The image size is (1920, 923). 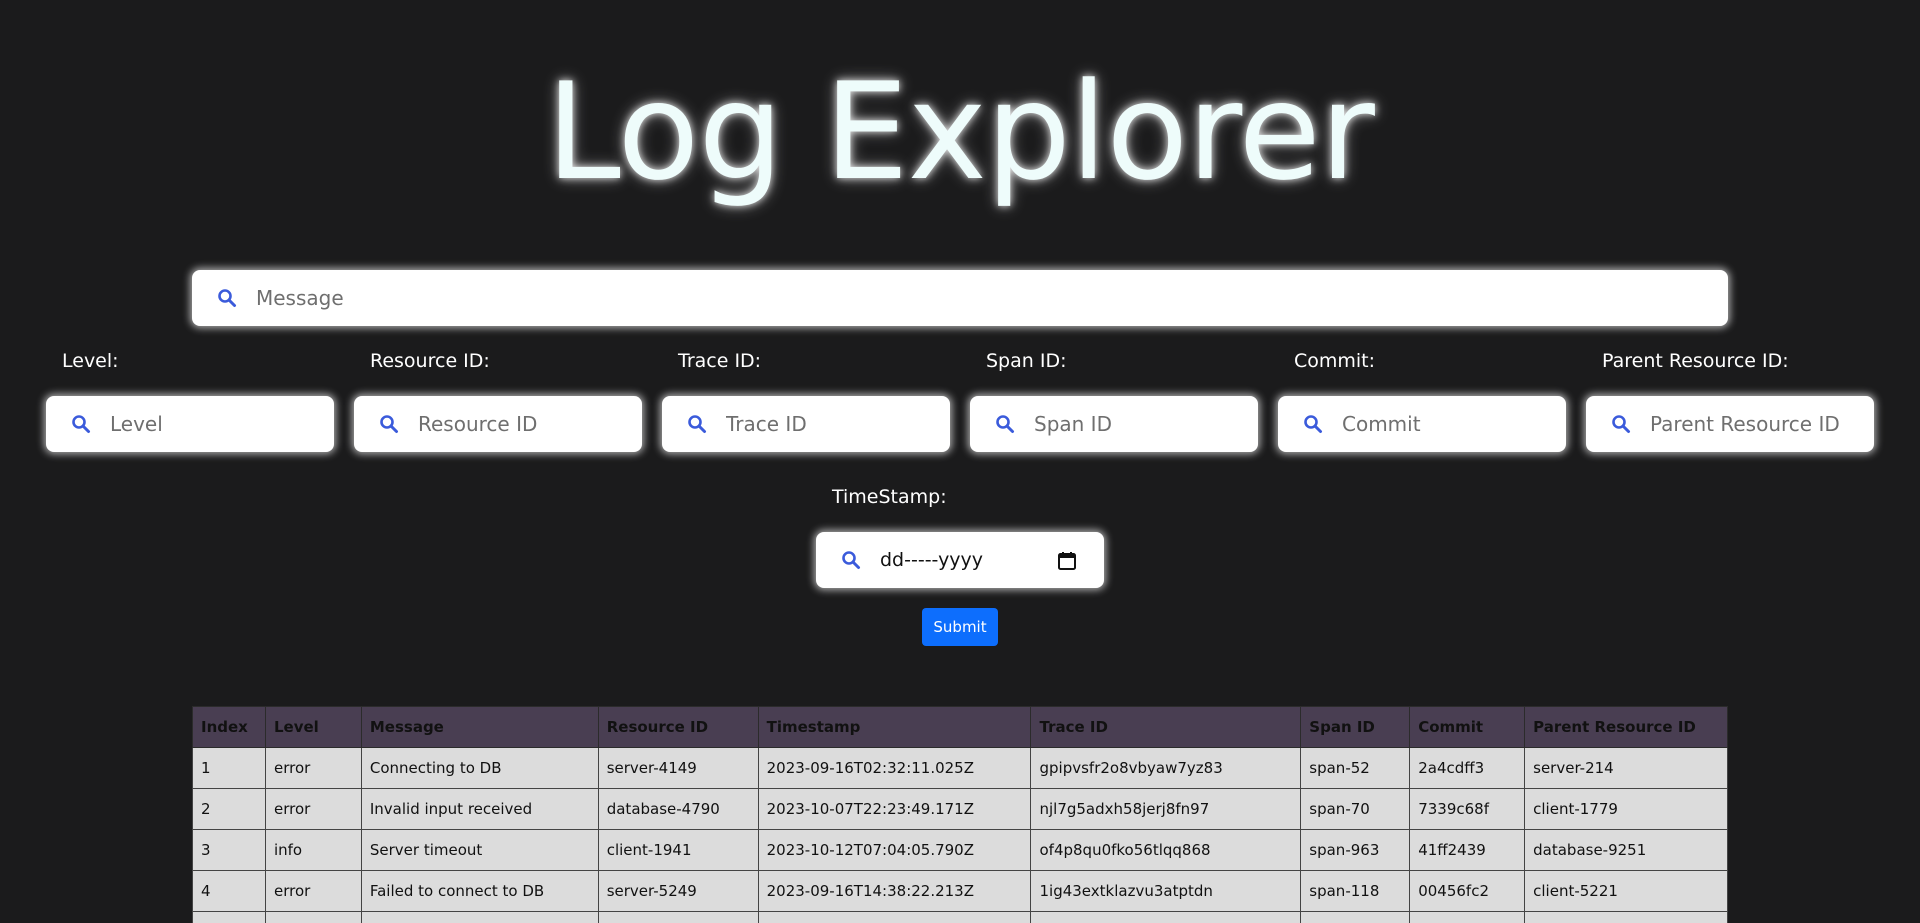 What do you see at coordinates (678, 891) in the screenshot?
I see `table-cell: server-5249` at bounding box center [678, 891].